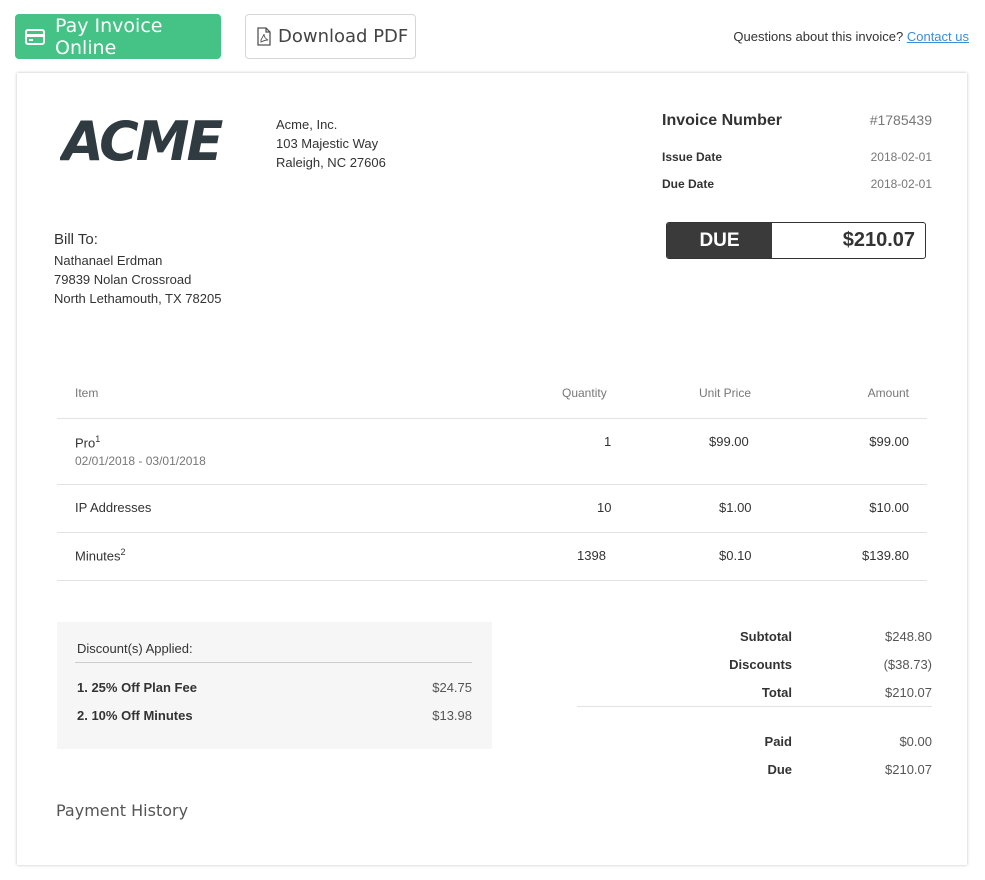 This screenshot has width=985, height=880. I want to click on download-pdf-button: Download PDF, so click(330, 36).